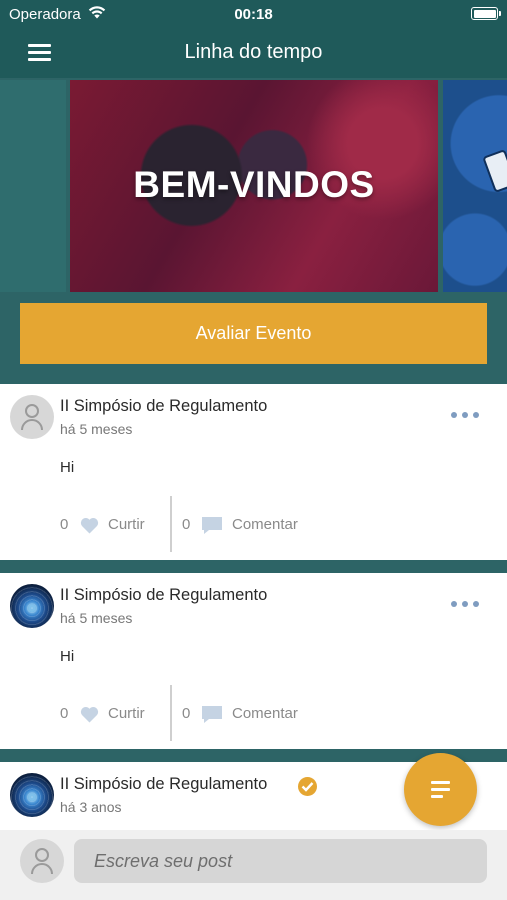 This screenshot has width=507, height=900. I want to click on compose-post-input, so click(280, 861).